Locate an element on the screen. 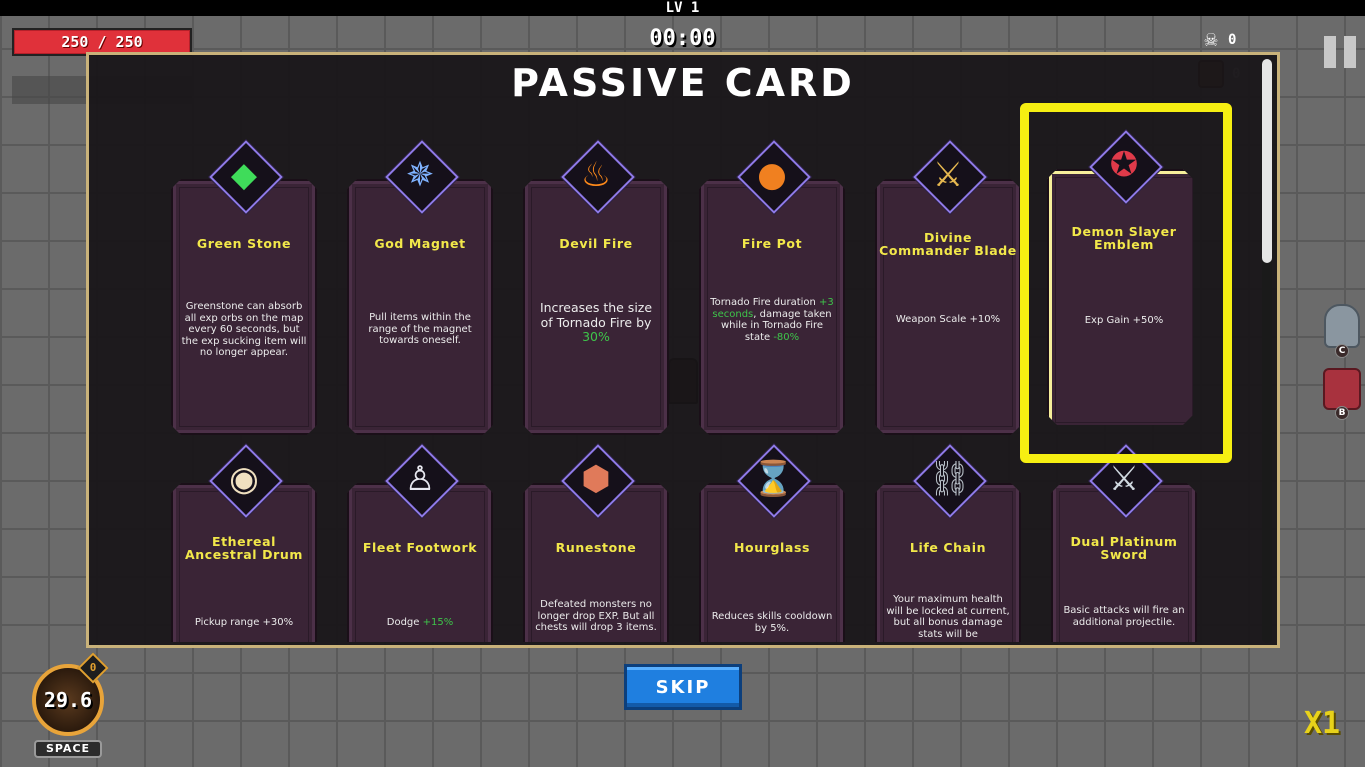  footwork-icon: ♙ is located at coordinates (420, 479).